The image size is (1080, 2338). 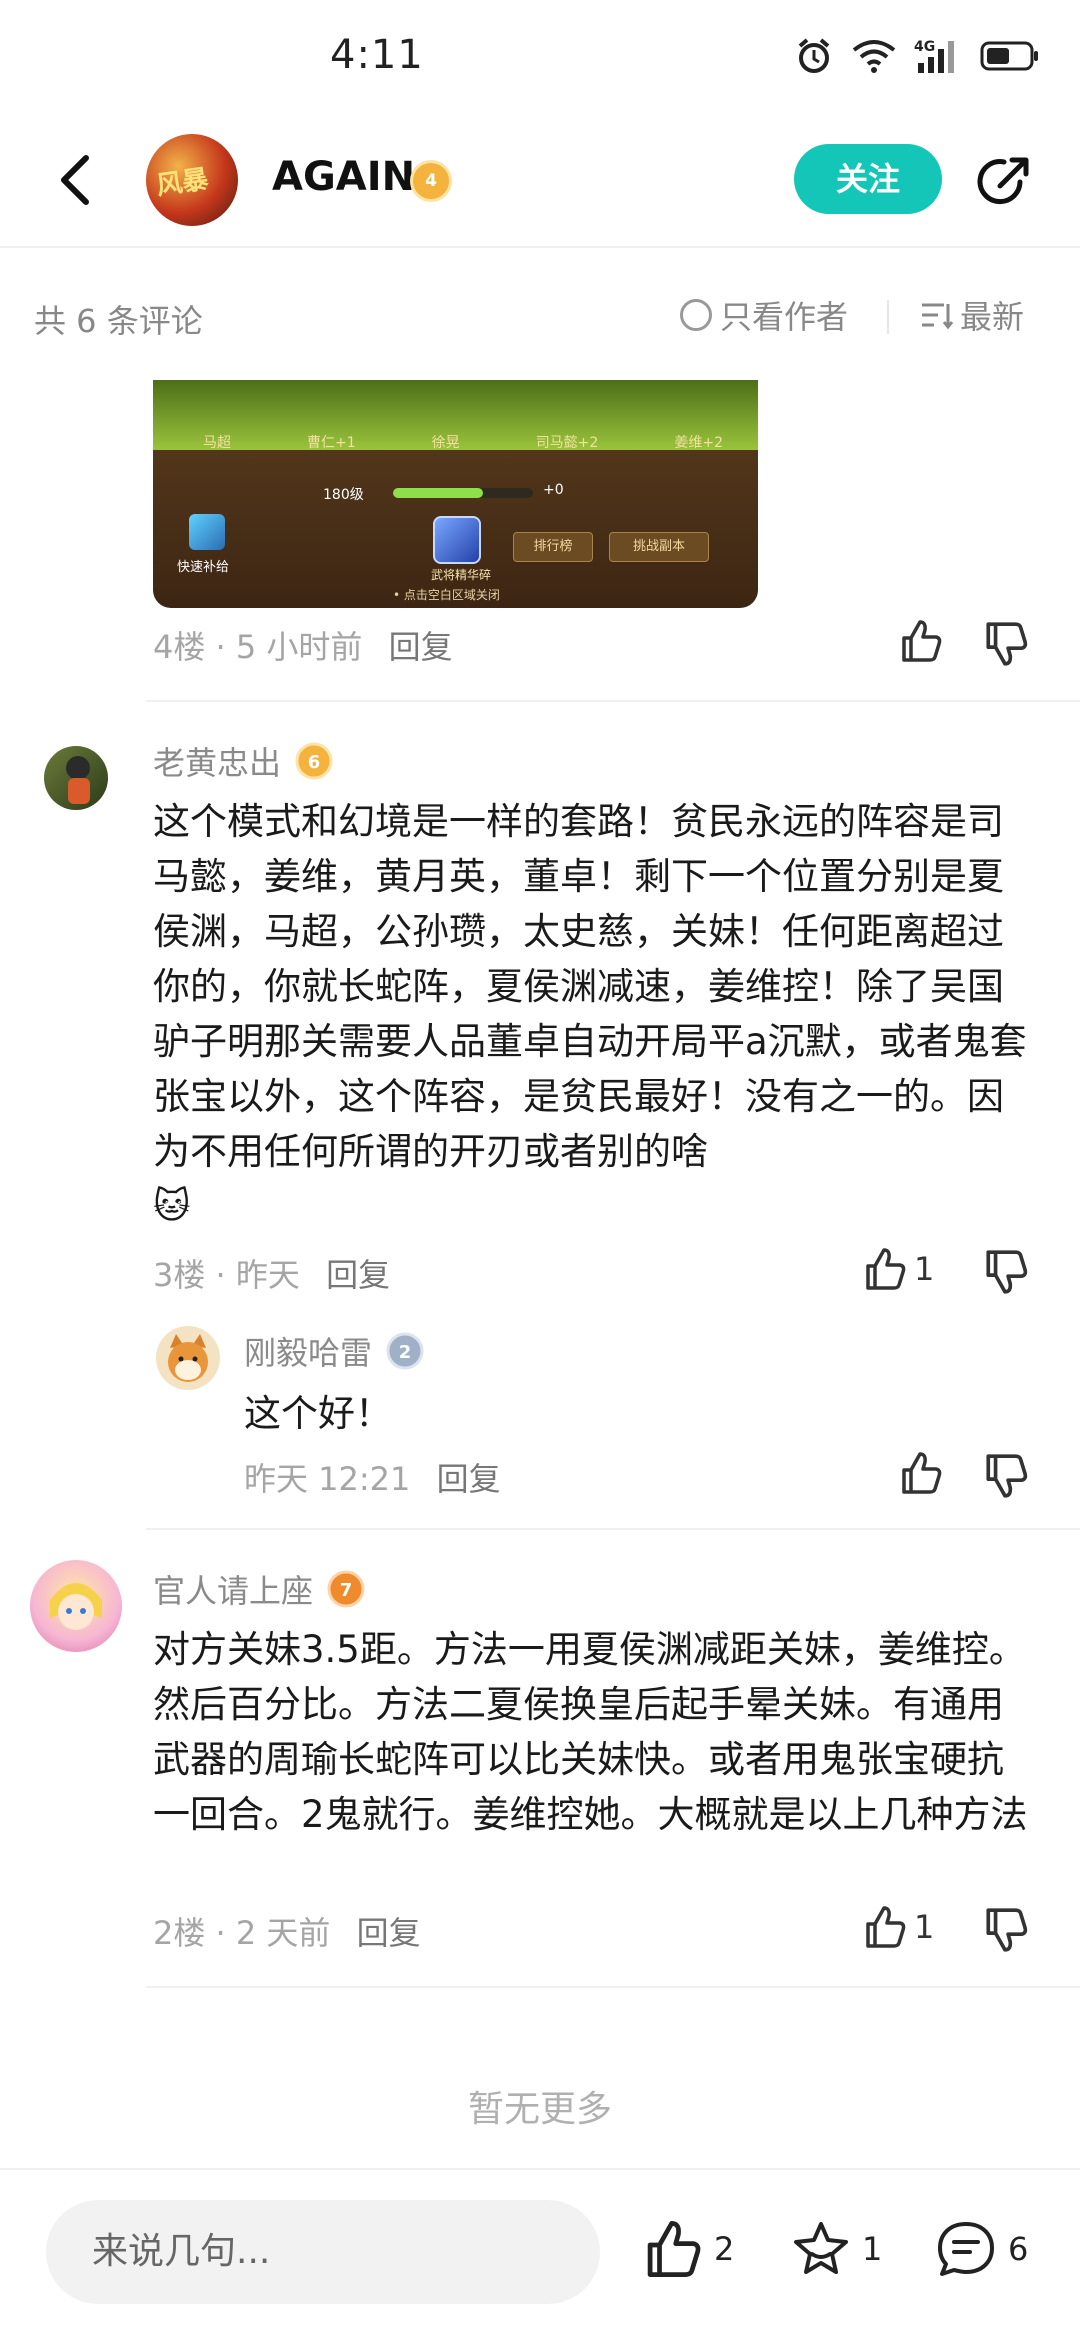 What do you see at coordinates (814, 55) in the screenshot?
I see `alarm-icon` at bounding box center [814, 55].